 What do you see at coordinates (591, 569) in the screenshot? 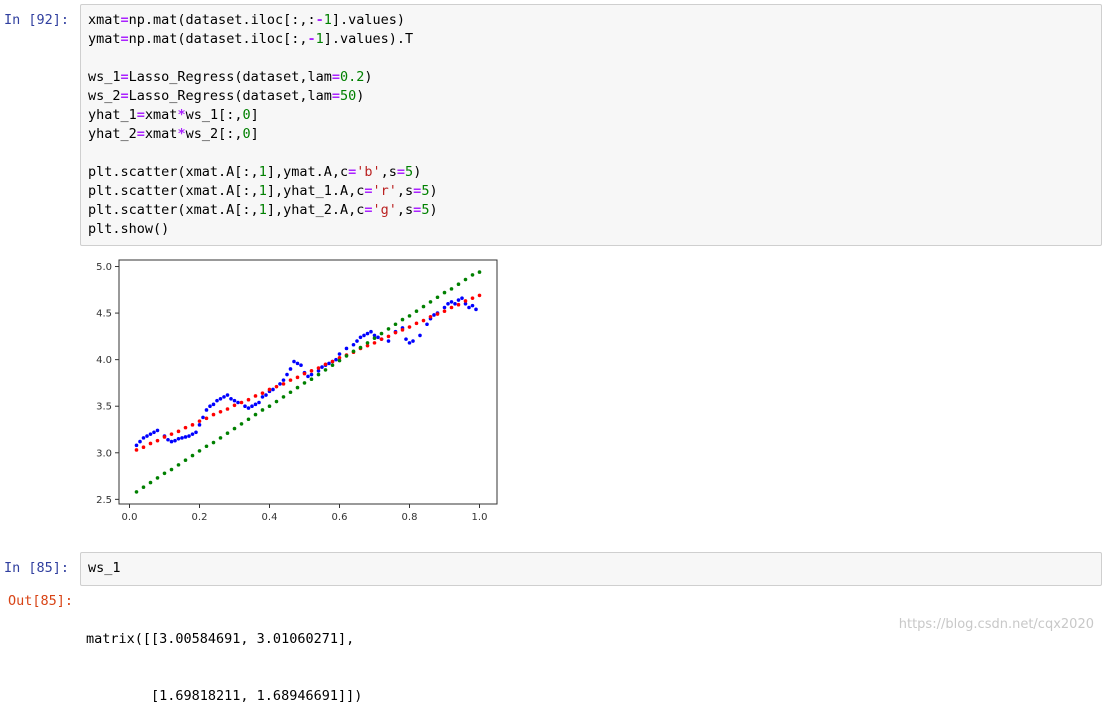
I see `code-cell-input-2: ws_1` at bounding box center [591, 569].